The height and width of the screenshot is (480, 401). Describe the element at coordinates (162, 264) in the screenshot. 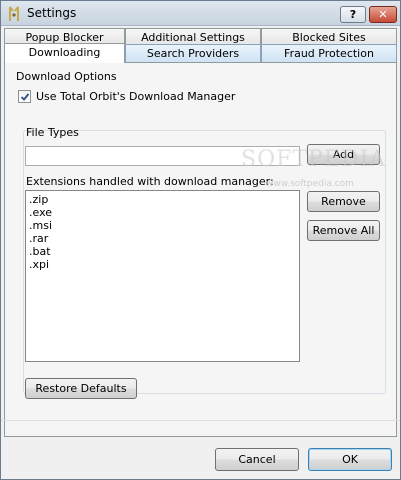

I see `list-item: .xpi` at that location.